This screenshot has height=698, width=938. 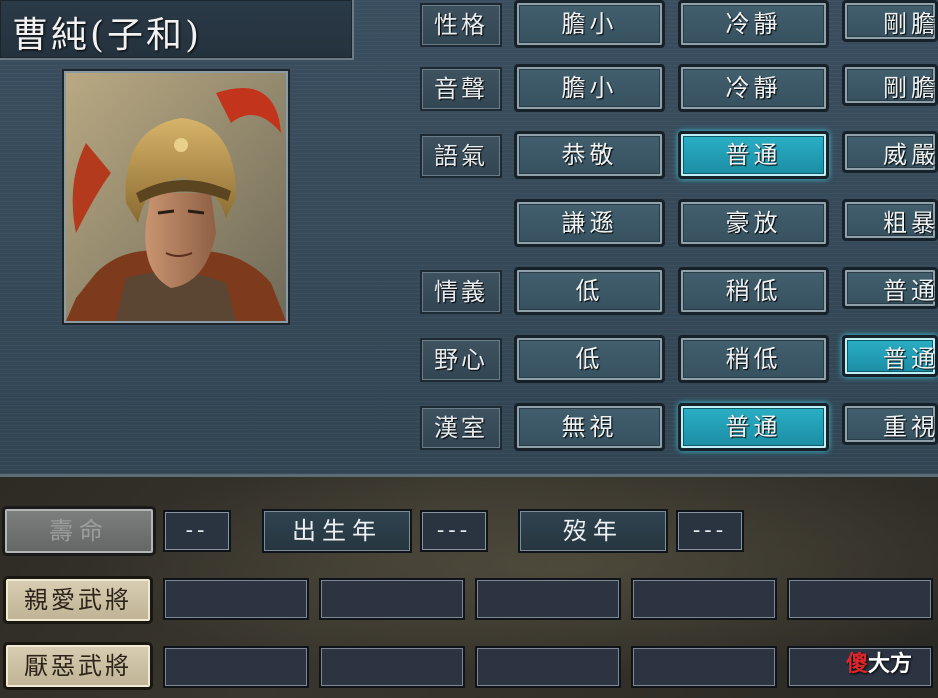 What do you see at coordinates (857, 664) in the screenshot?
I see `watermark-red: 傻` at bounding box center [857, 664].